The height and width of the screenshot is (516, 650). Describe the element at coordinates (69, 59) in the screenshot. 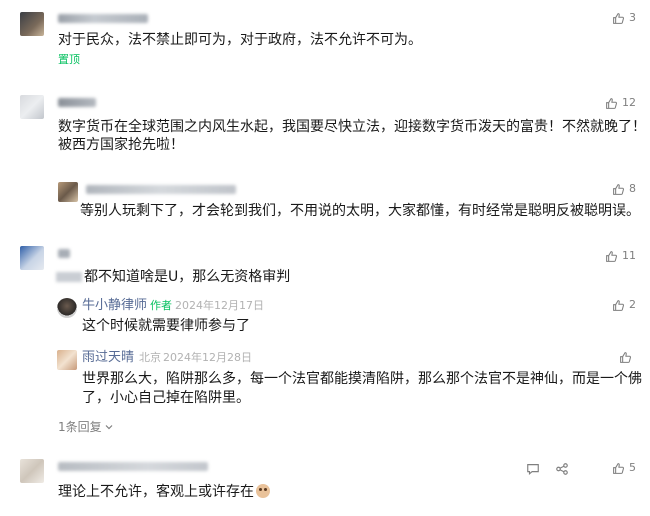

I see `pinned-badge: 置顶` at that location.